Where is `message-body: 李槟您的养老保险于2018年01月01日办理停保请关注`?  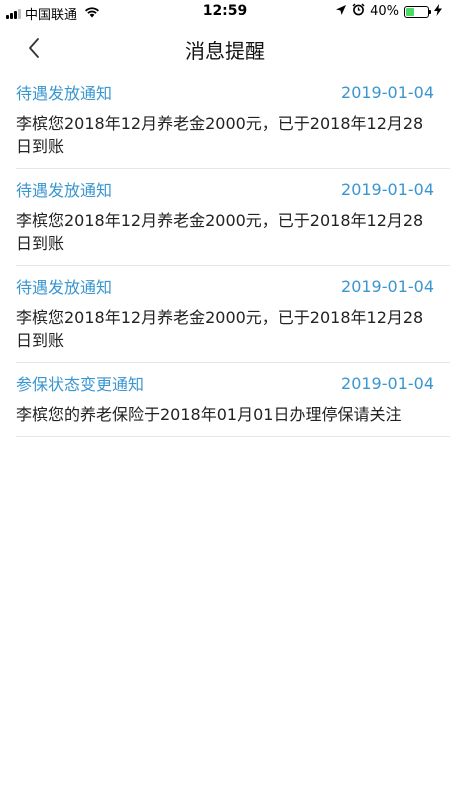
message-body: 李槟您的养老保险于2018年01月01日办理停保请关注 is located at coordinates (209, 414).